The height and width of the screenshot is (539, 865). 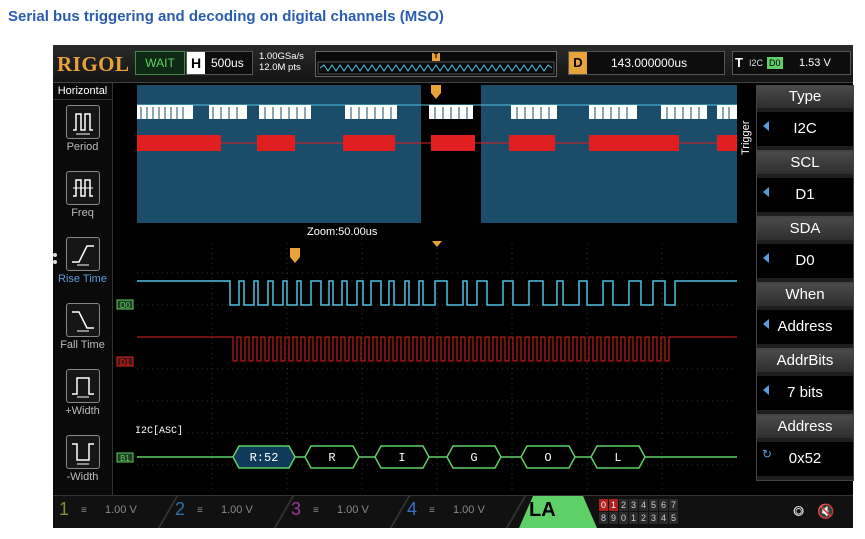 I want to click on trigger-status: T I2C D0 1.53 V, so click(x=791, y=63).